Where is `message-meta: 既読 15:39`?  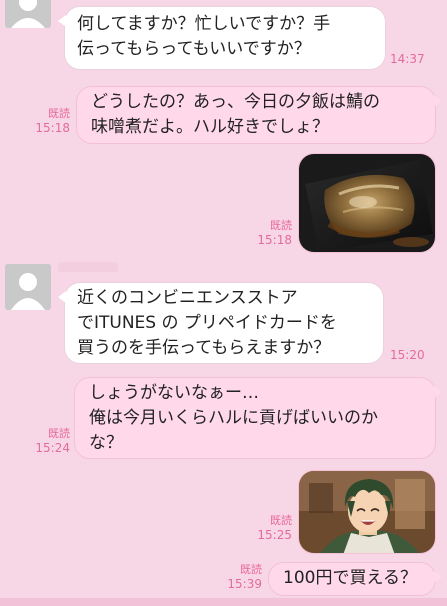
message-meta: 既読 15:39 is located at coordinates (244, 577).